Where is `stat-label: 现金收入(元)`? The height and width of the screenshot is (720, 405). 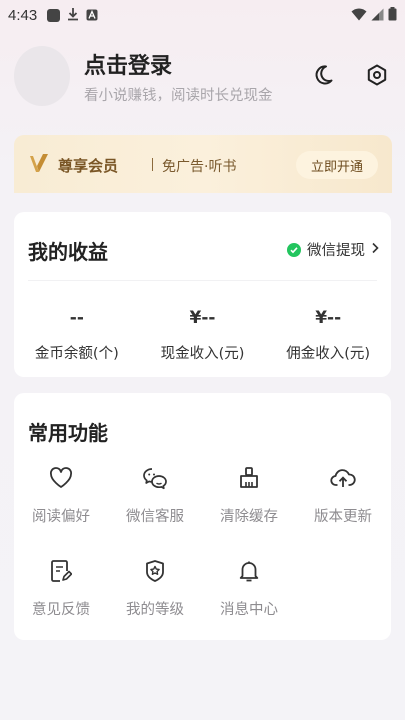 stat-label: 现金收入(元) is located at coordinates (202, 354).